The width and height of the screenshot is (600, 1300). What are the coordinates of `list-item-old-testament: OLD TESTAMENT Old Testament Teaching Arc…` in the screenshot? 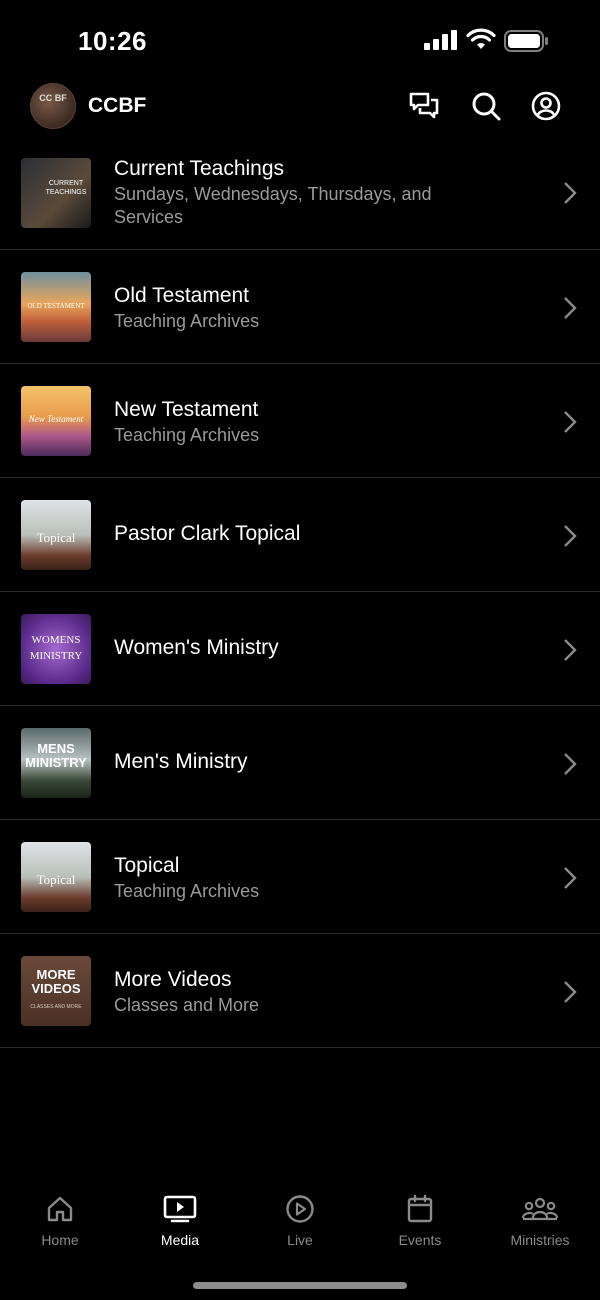 It's located at (300, 307).